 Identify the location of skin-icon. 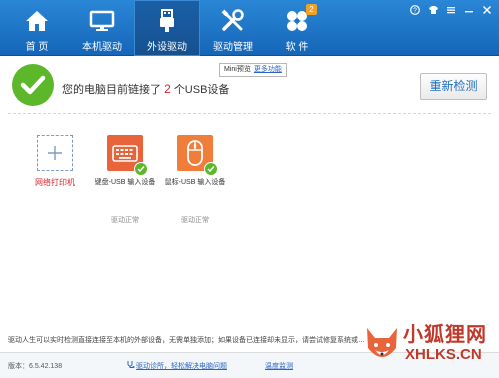
(433, 10).